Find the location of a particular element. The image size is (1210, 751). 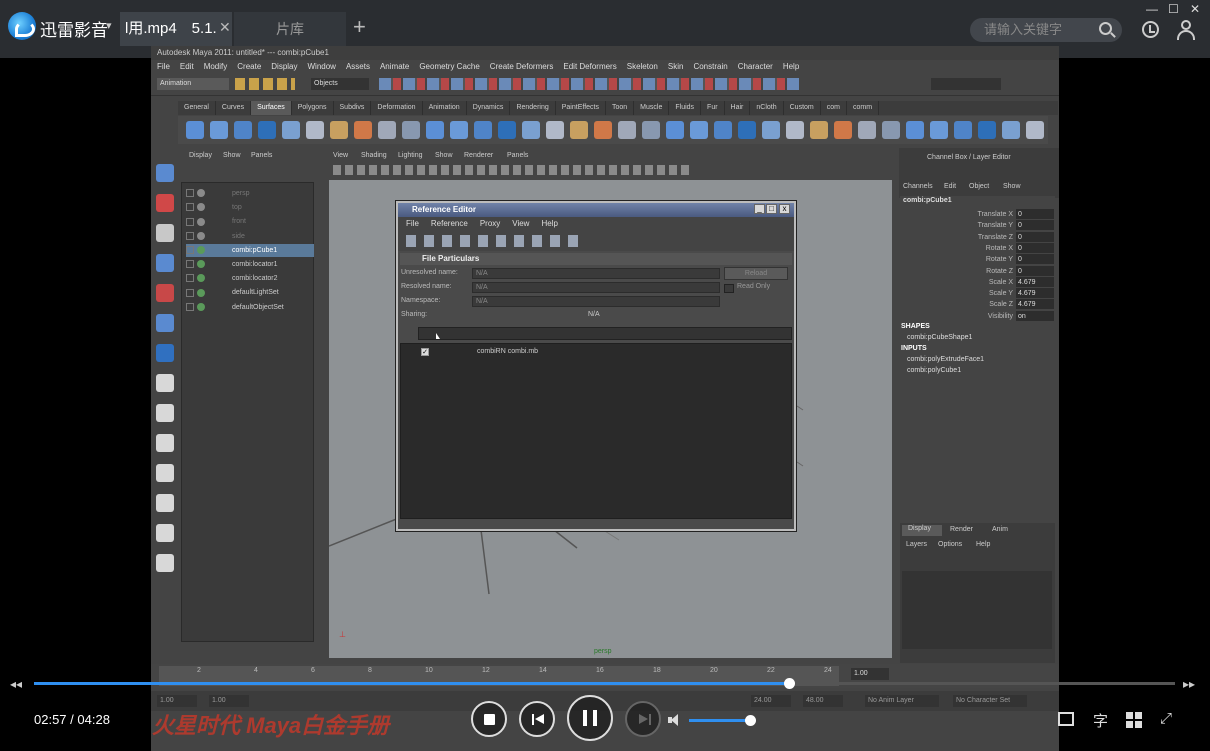

viewport-menu-item: Show is located at coordinates (444, 155).